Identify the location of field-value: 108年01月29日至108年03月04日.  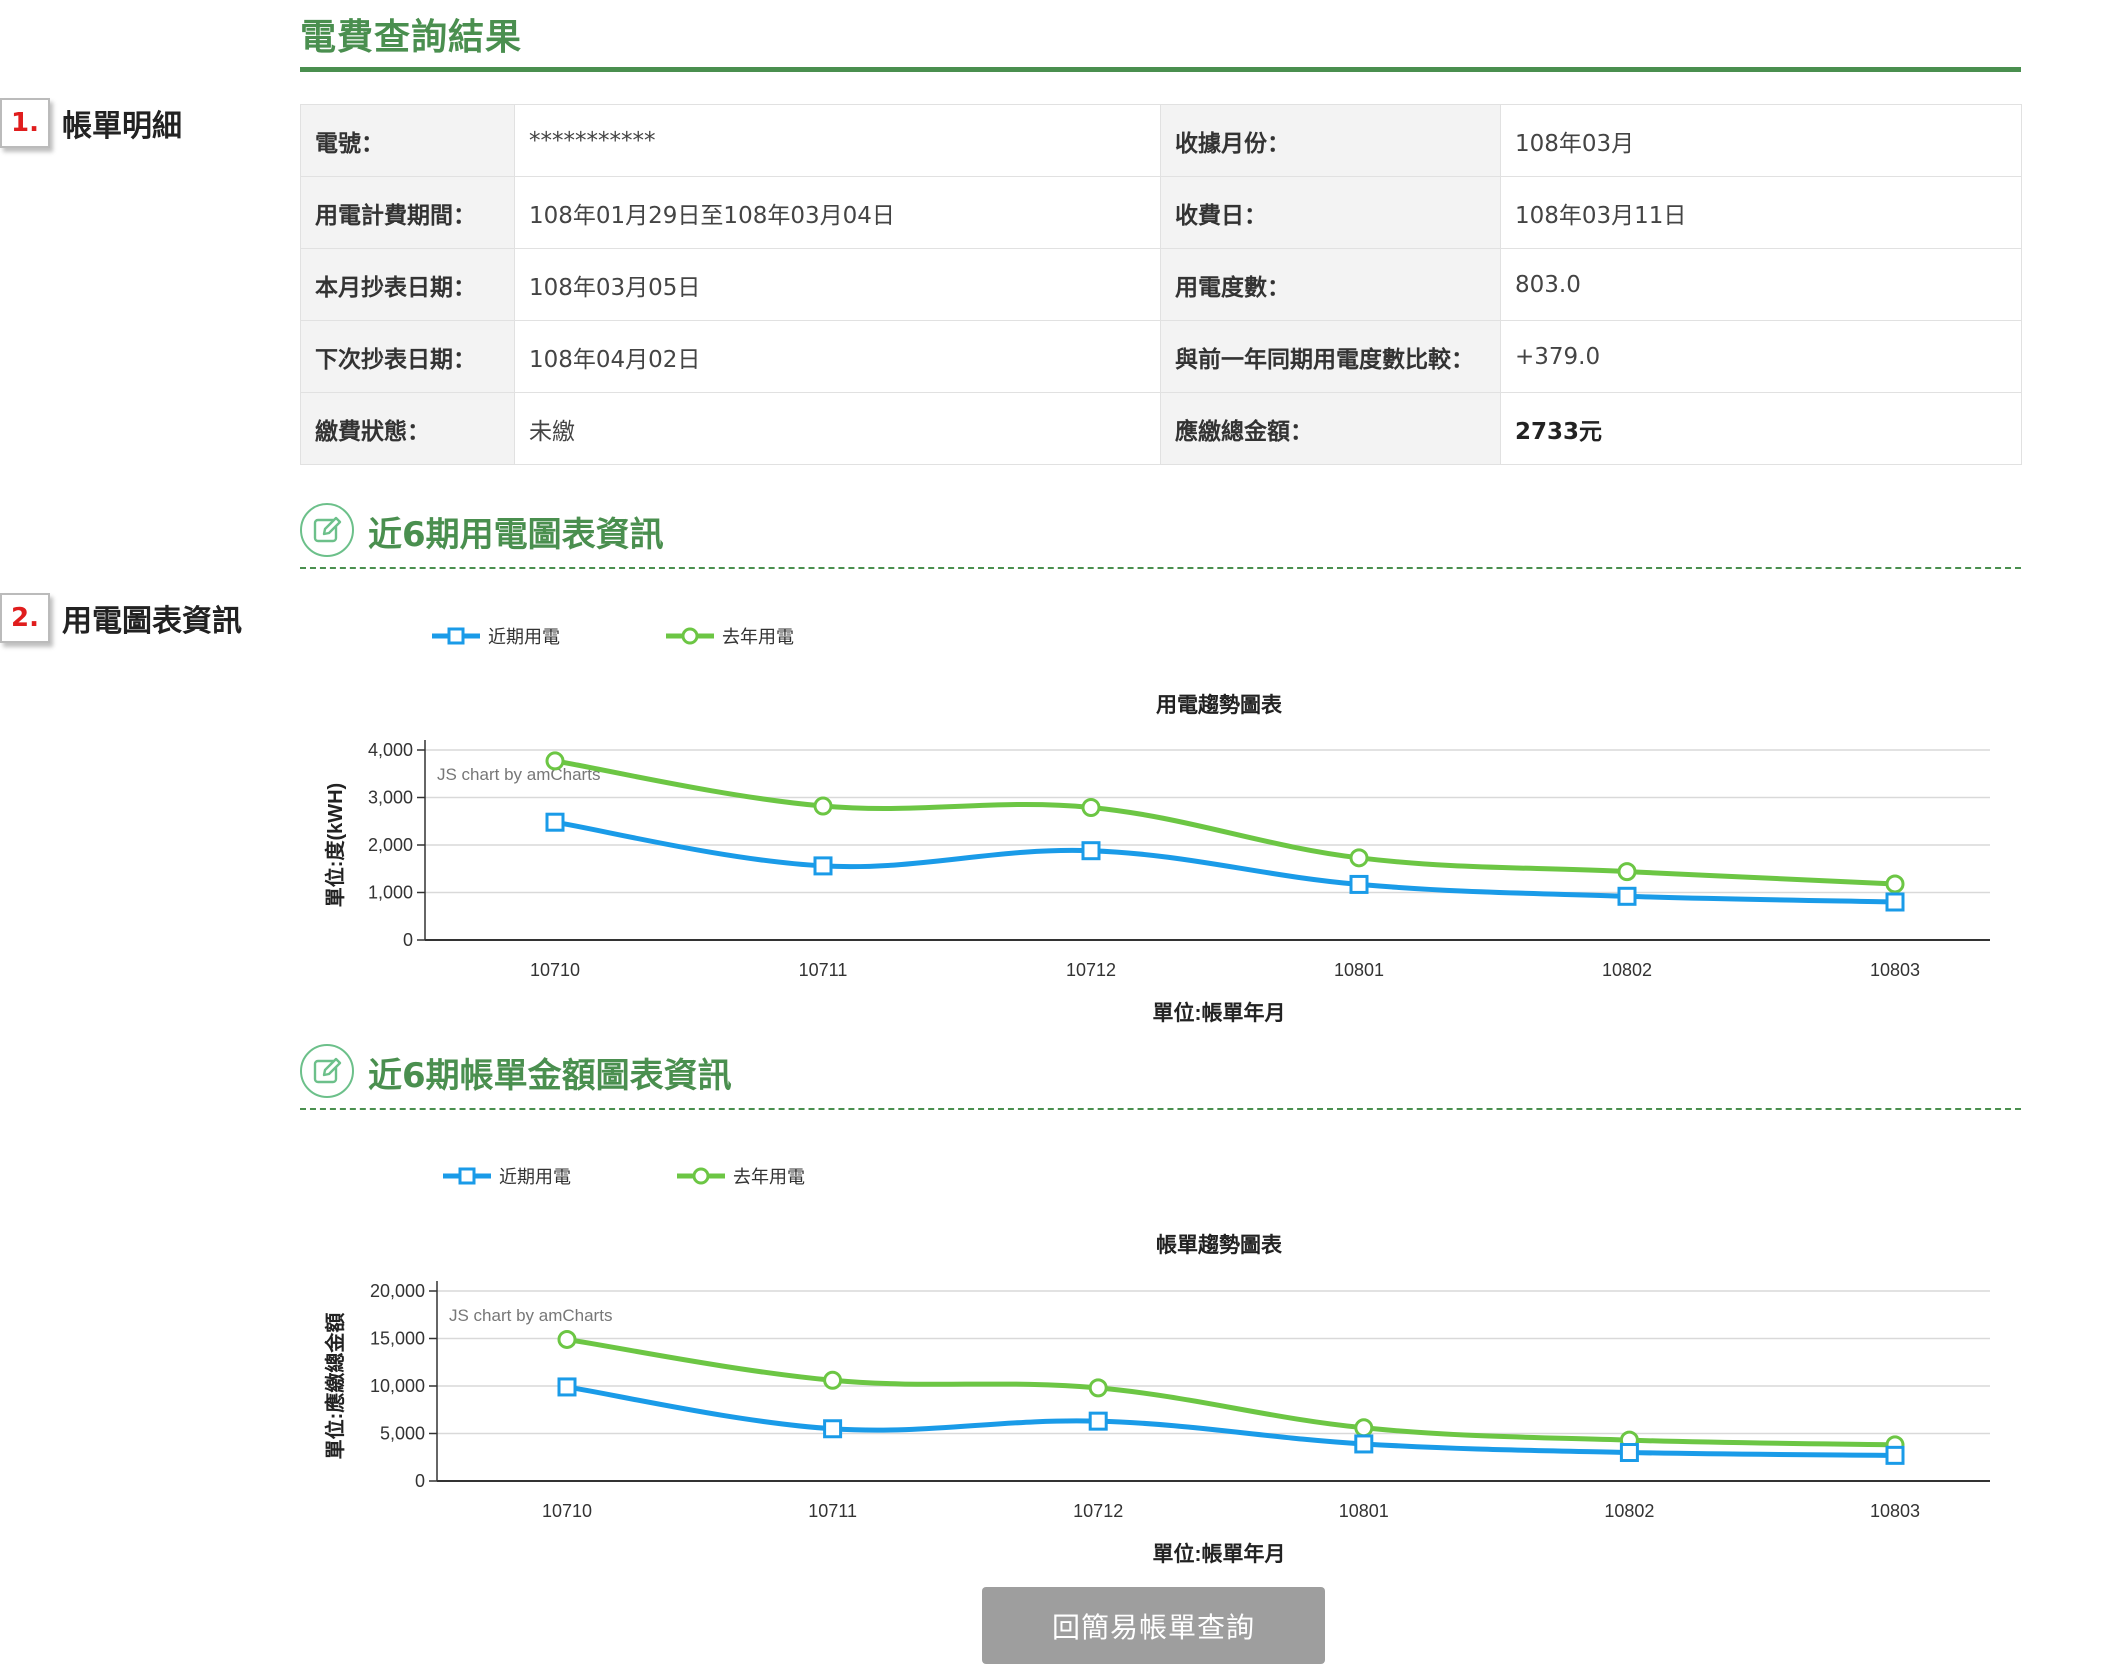
(837, 212).